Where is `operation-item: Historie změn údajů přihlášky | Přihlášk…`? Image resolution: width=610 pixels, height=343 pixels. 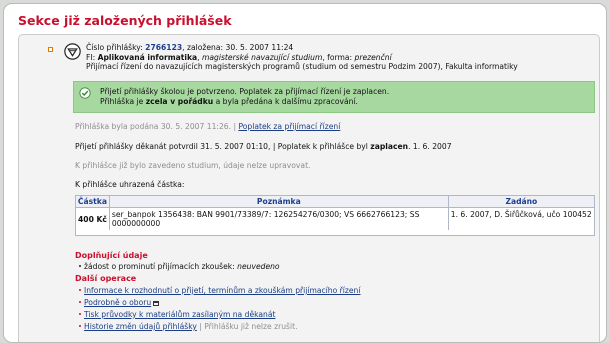 operation-item: Historie změn údajů přihlášky | Přihlášk… is located at coordinates (188, 326).